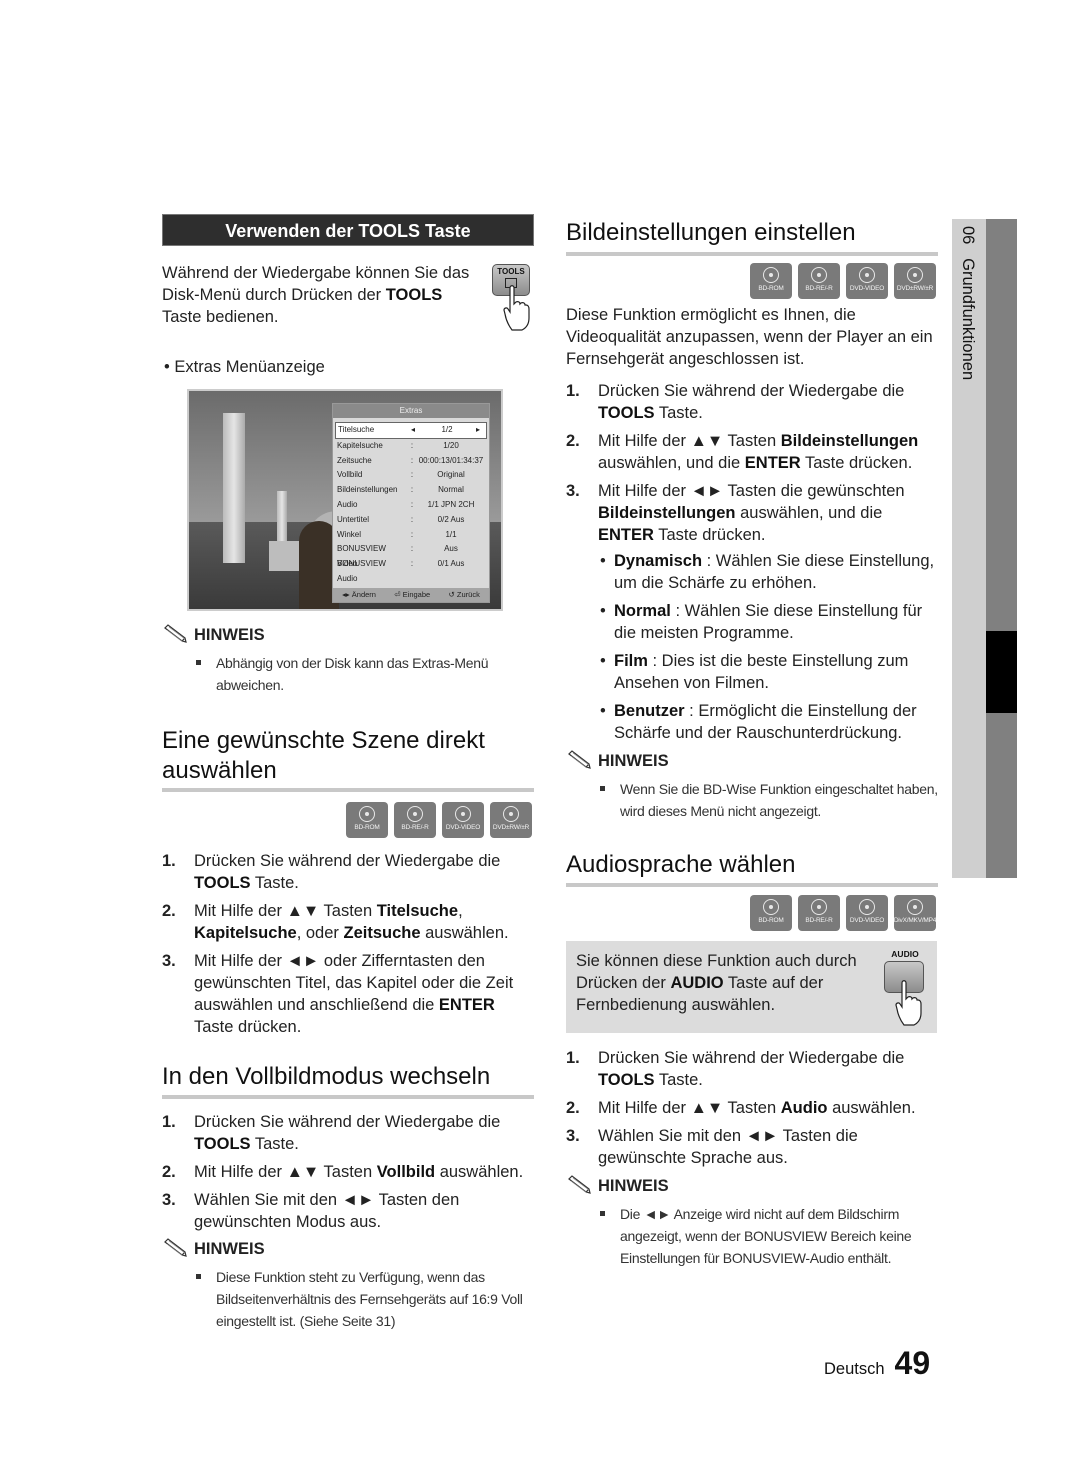 The height and width of the screenshot is (1477, 1080). Describe the element at coordinates (347, 504) in the screenshot. I see `menu-row-key: Audio` at that location.